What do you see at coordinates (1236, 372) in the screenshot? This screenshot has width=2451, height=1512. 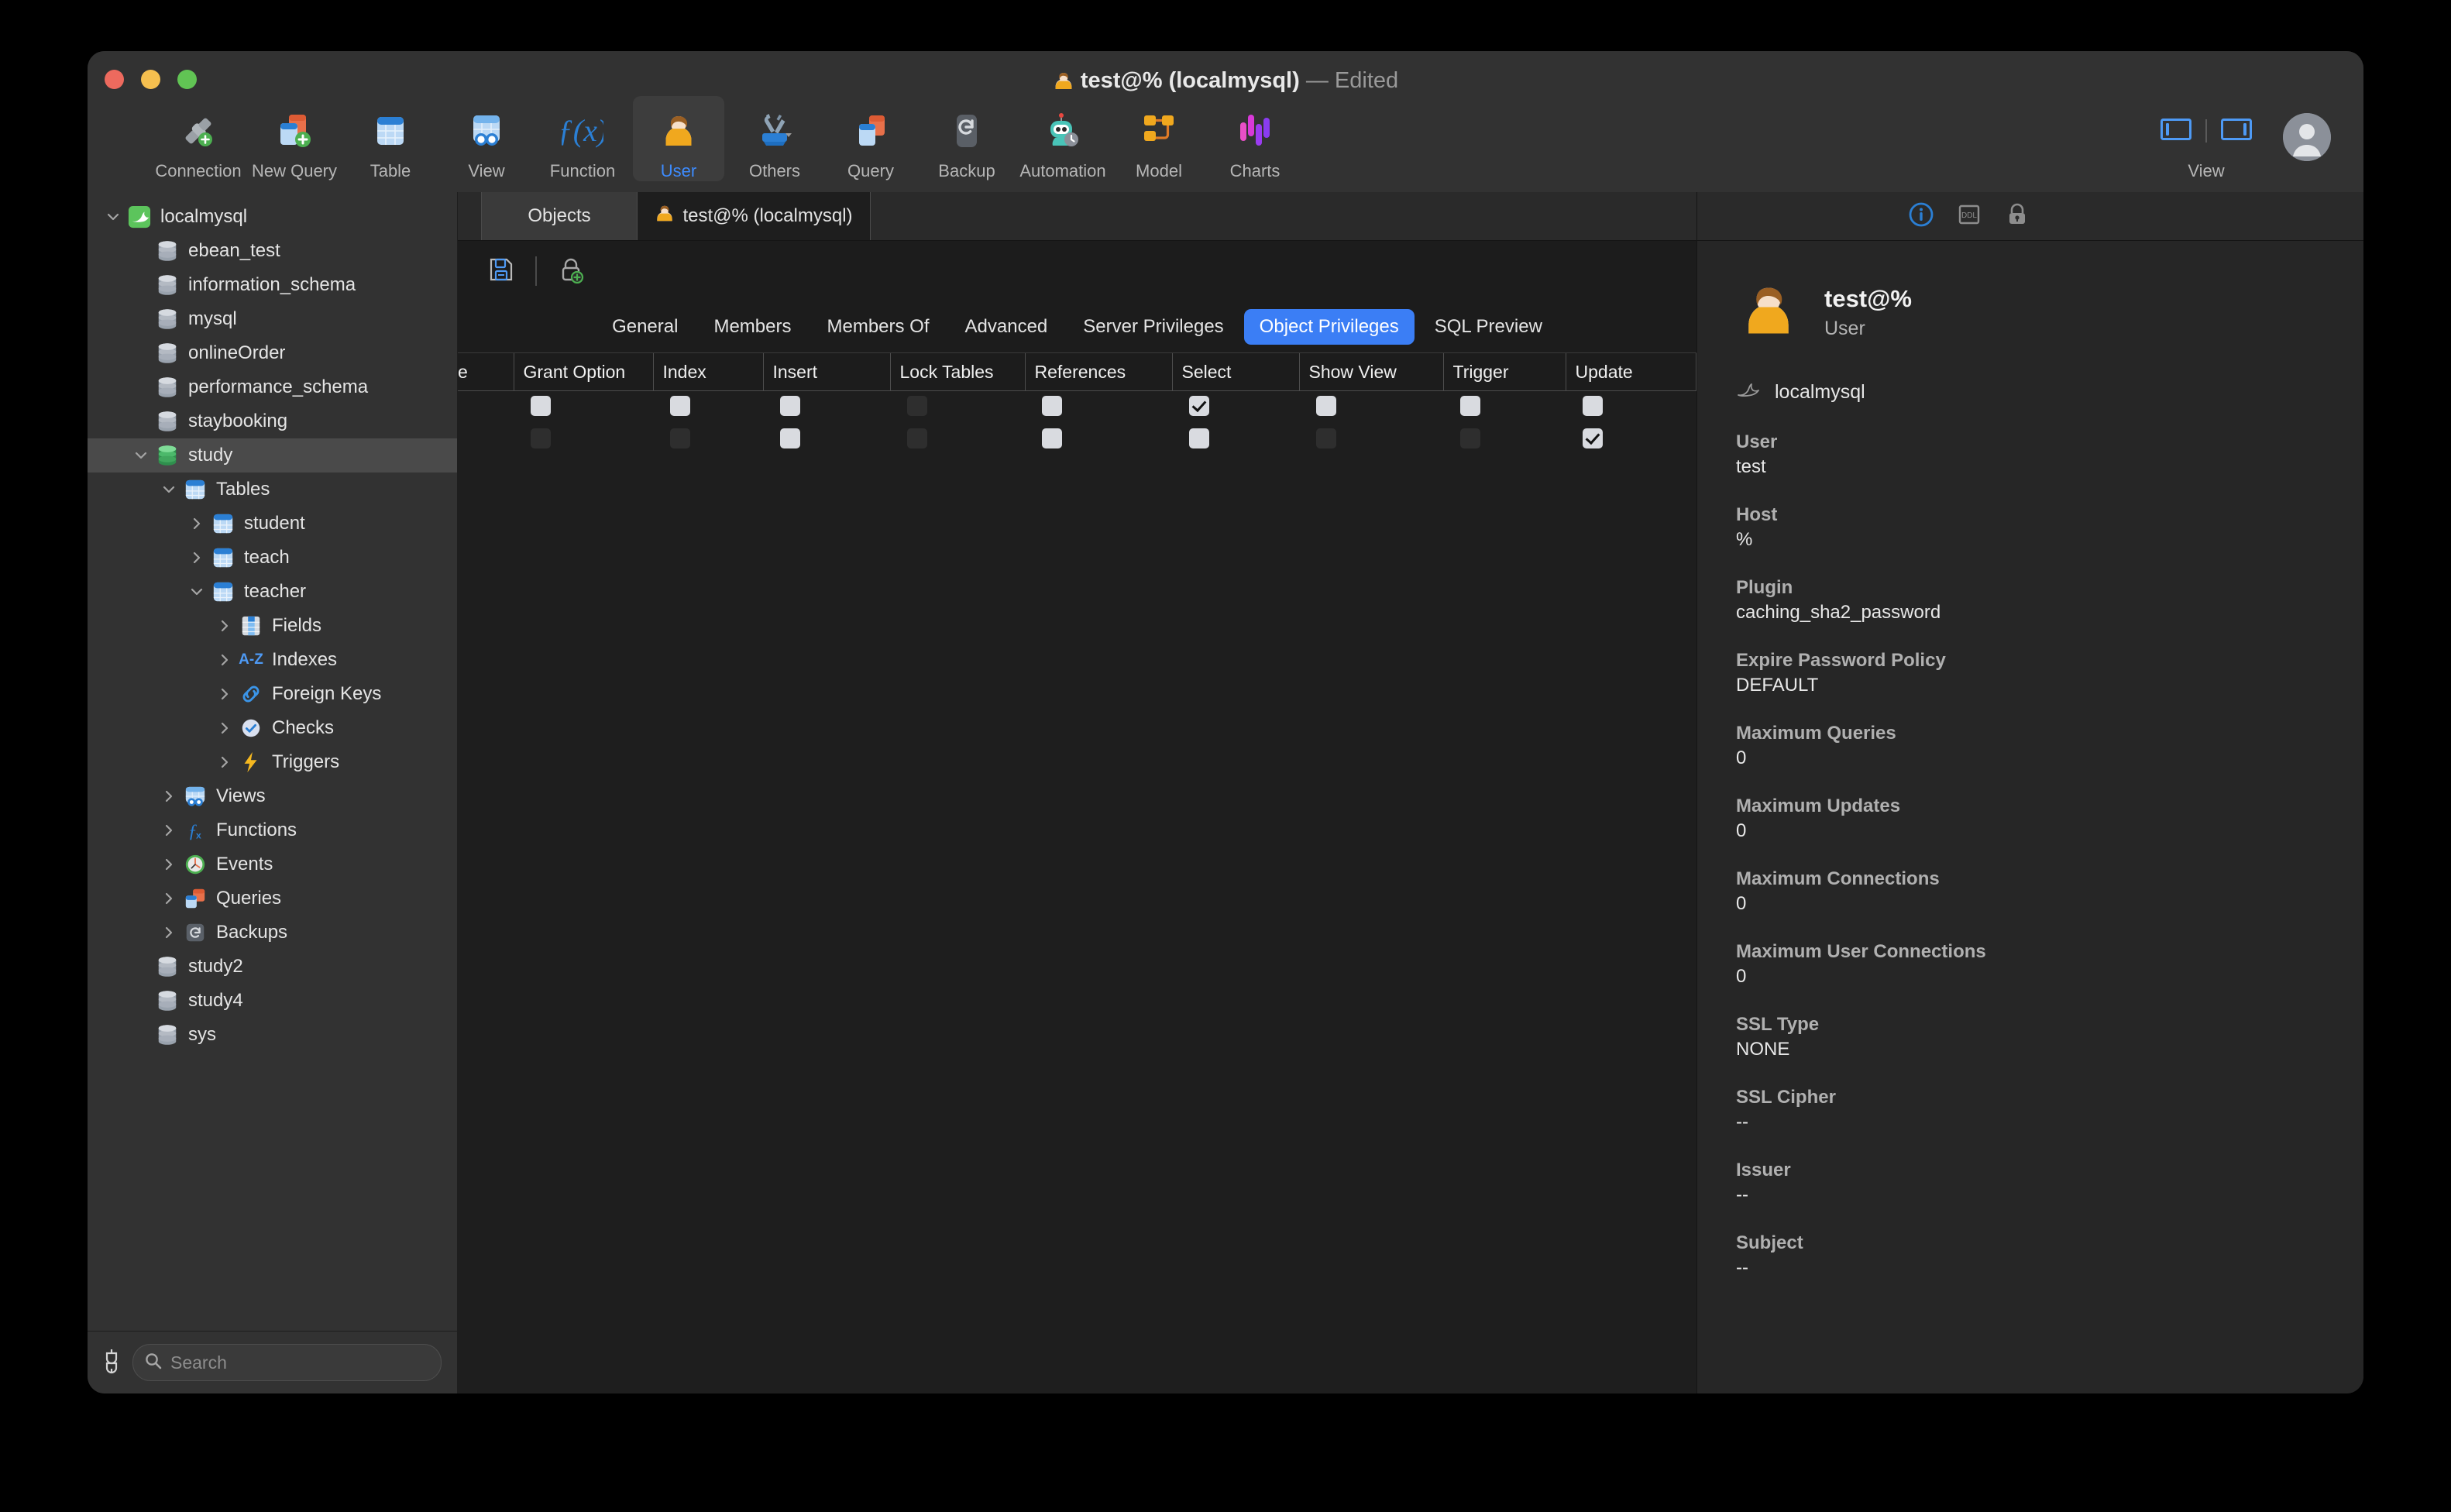 I see `column-header-select: Select` at bounding box center [1236, 372].